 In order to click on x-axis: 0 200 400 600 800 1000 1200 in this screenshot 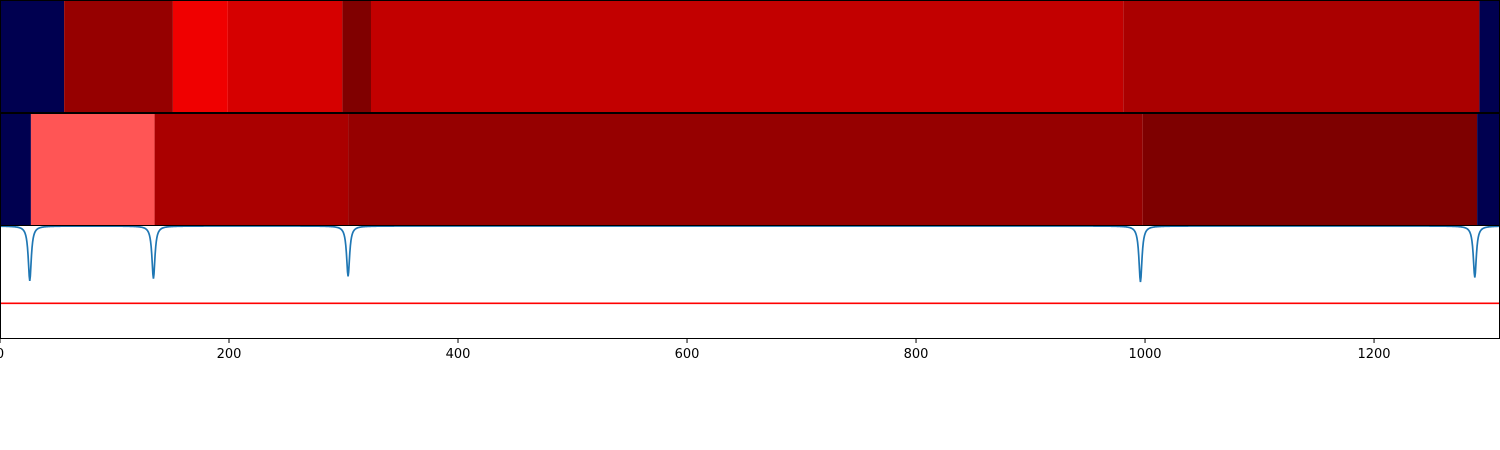, I will do `click(695, 350)`.